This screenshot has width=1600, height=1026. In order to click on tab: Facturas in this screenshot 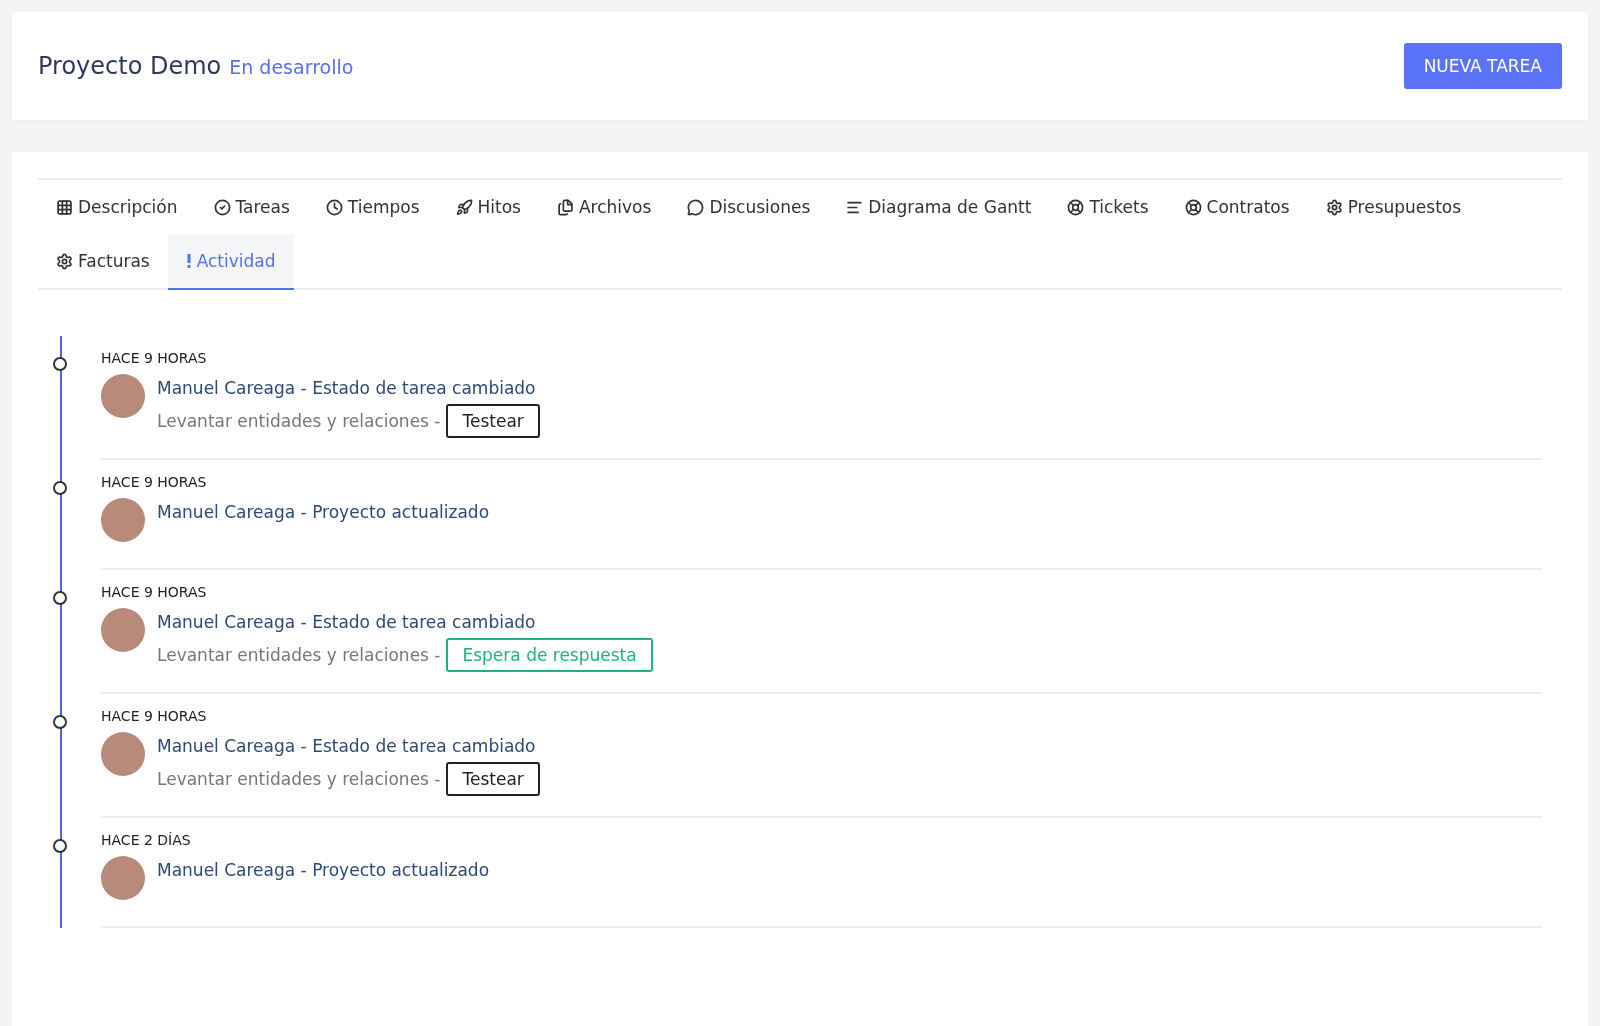, I will do `click(103, 262)`.